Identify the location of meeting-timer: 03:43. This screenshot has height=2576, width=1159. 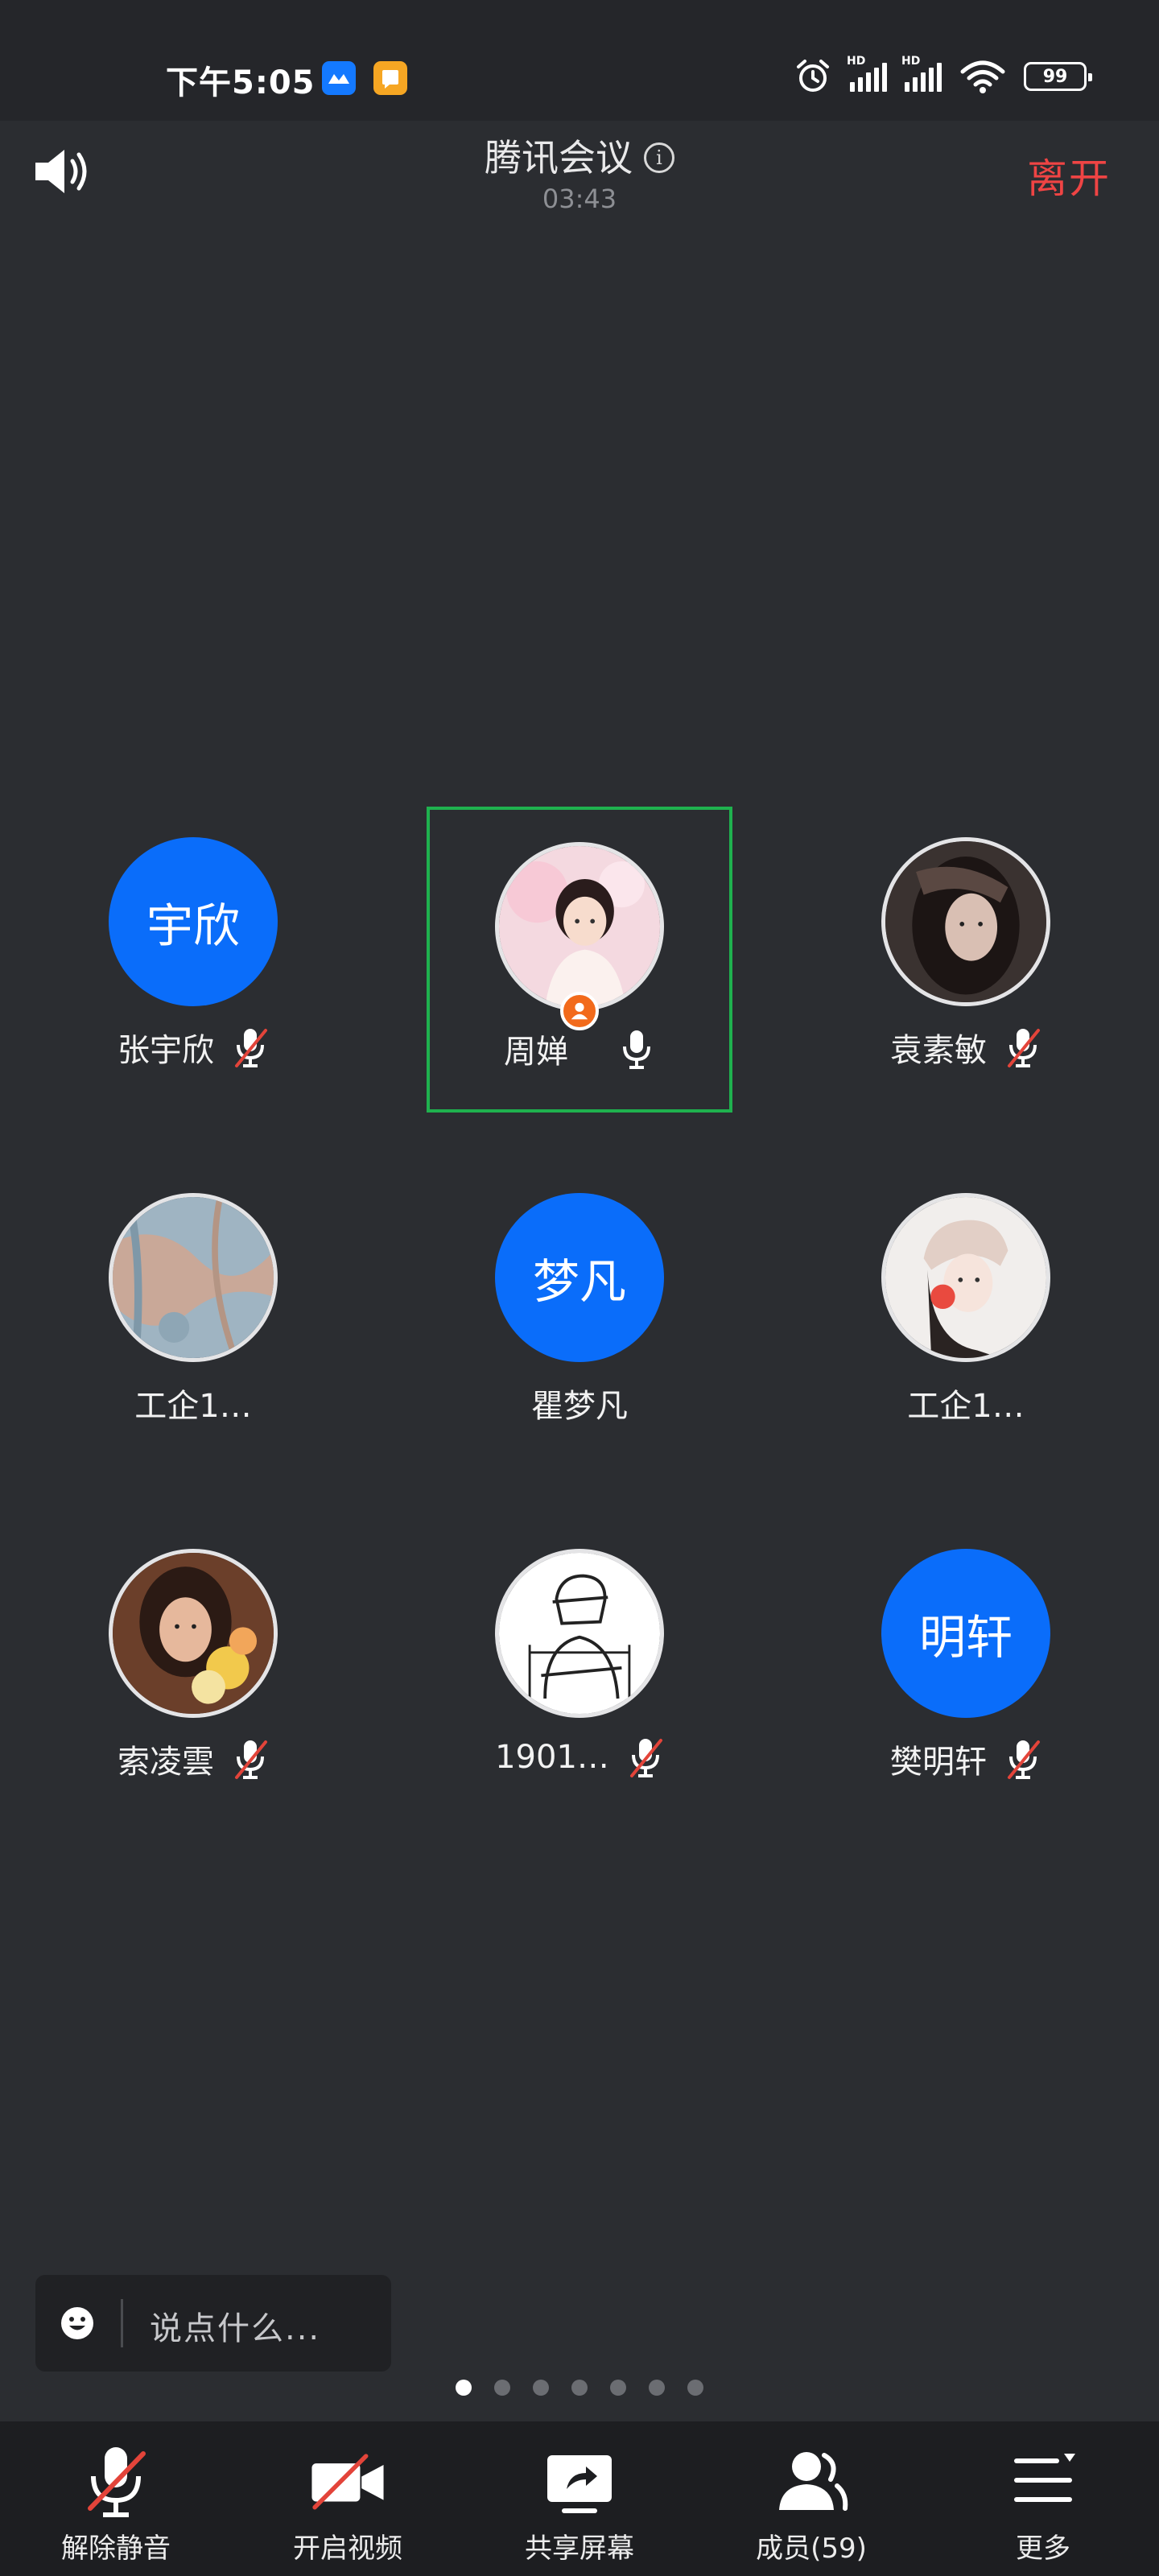
(579, 199).